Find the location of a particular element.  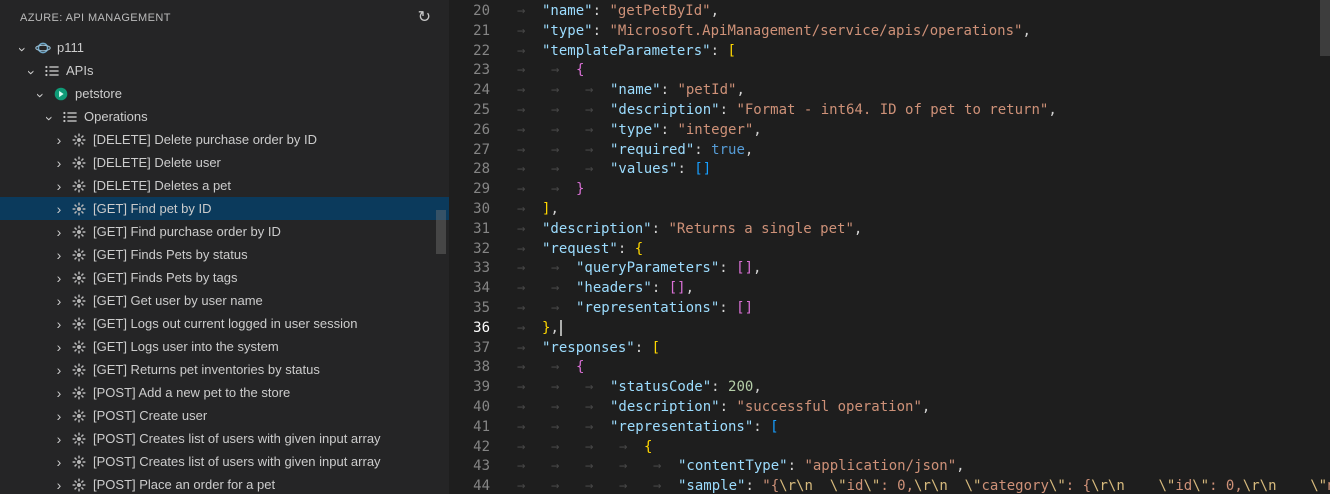

tree-item: › Operations is located at coordinates (224, 116).